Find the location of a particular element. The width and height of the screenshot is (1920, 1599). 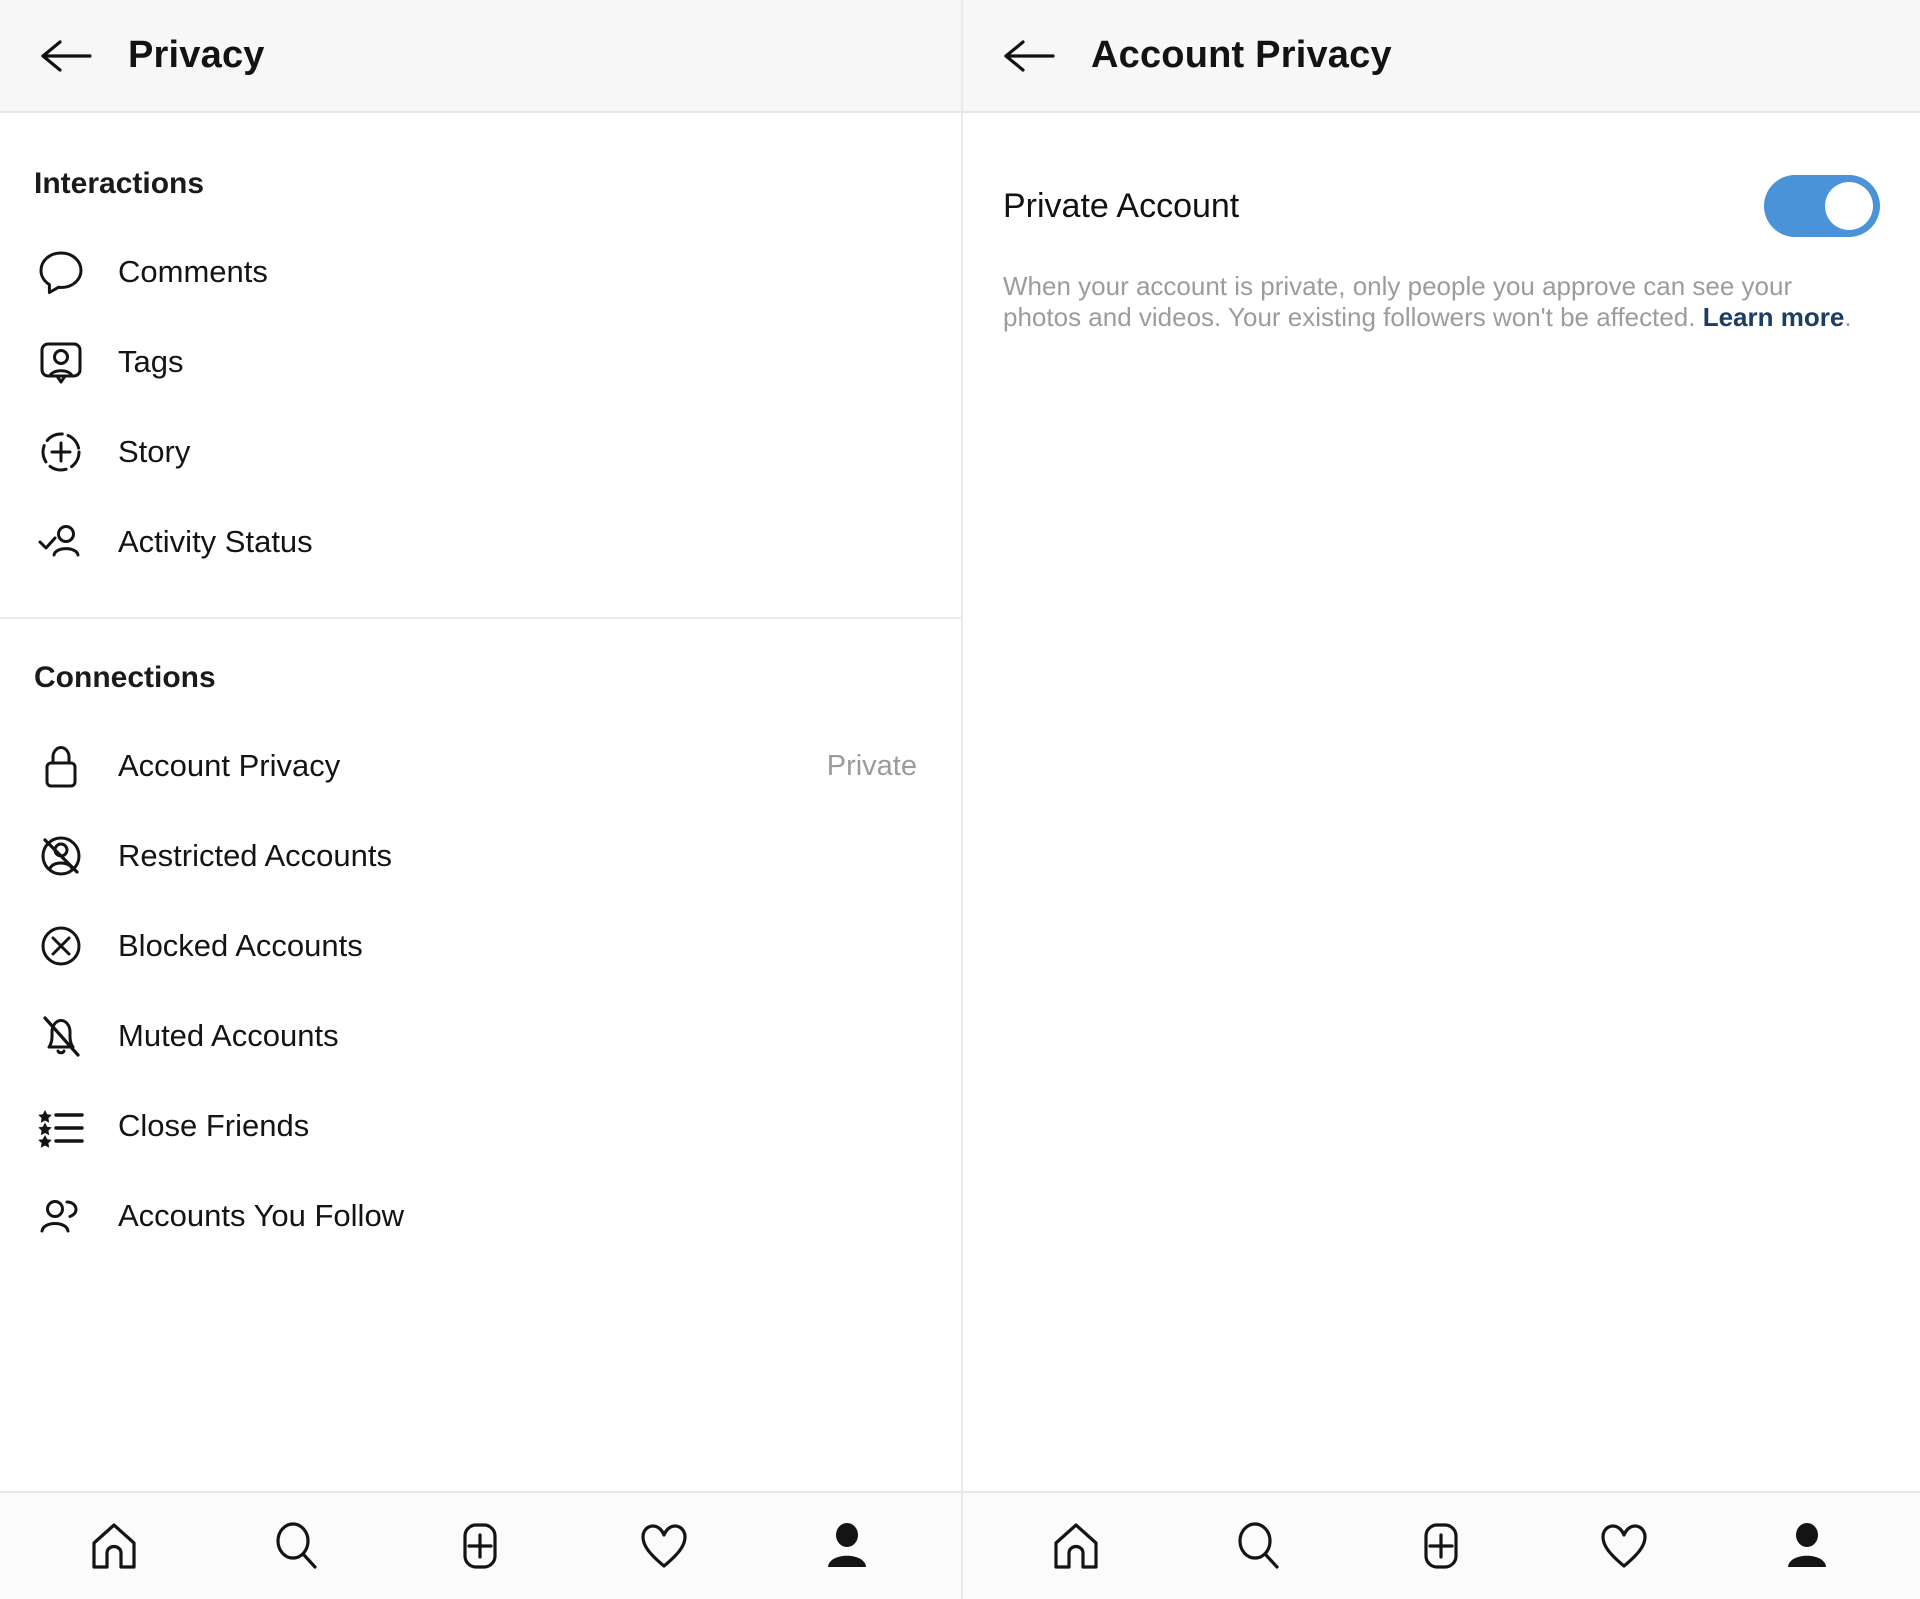

back-button-account-privacy is located at coordinates (1028, 56).